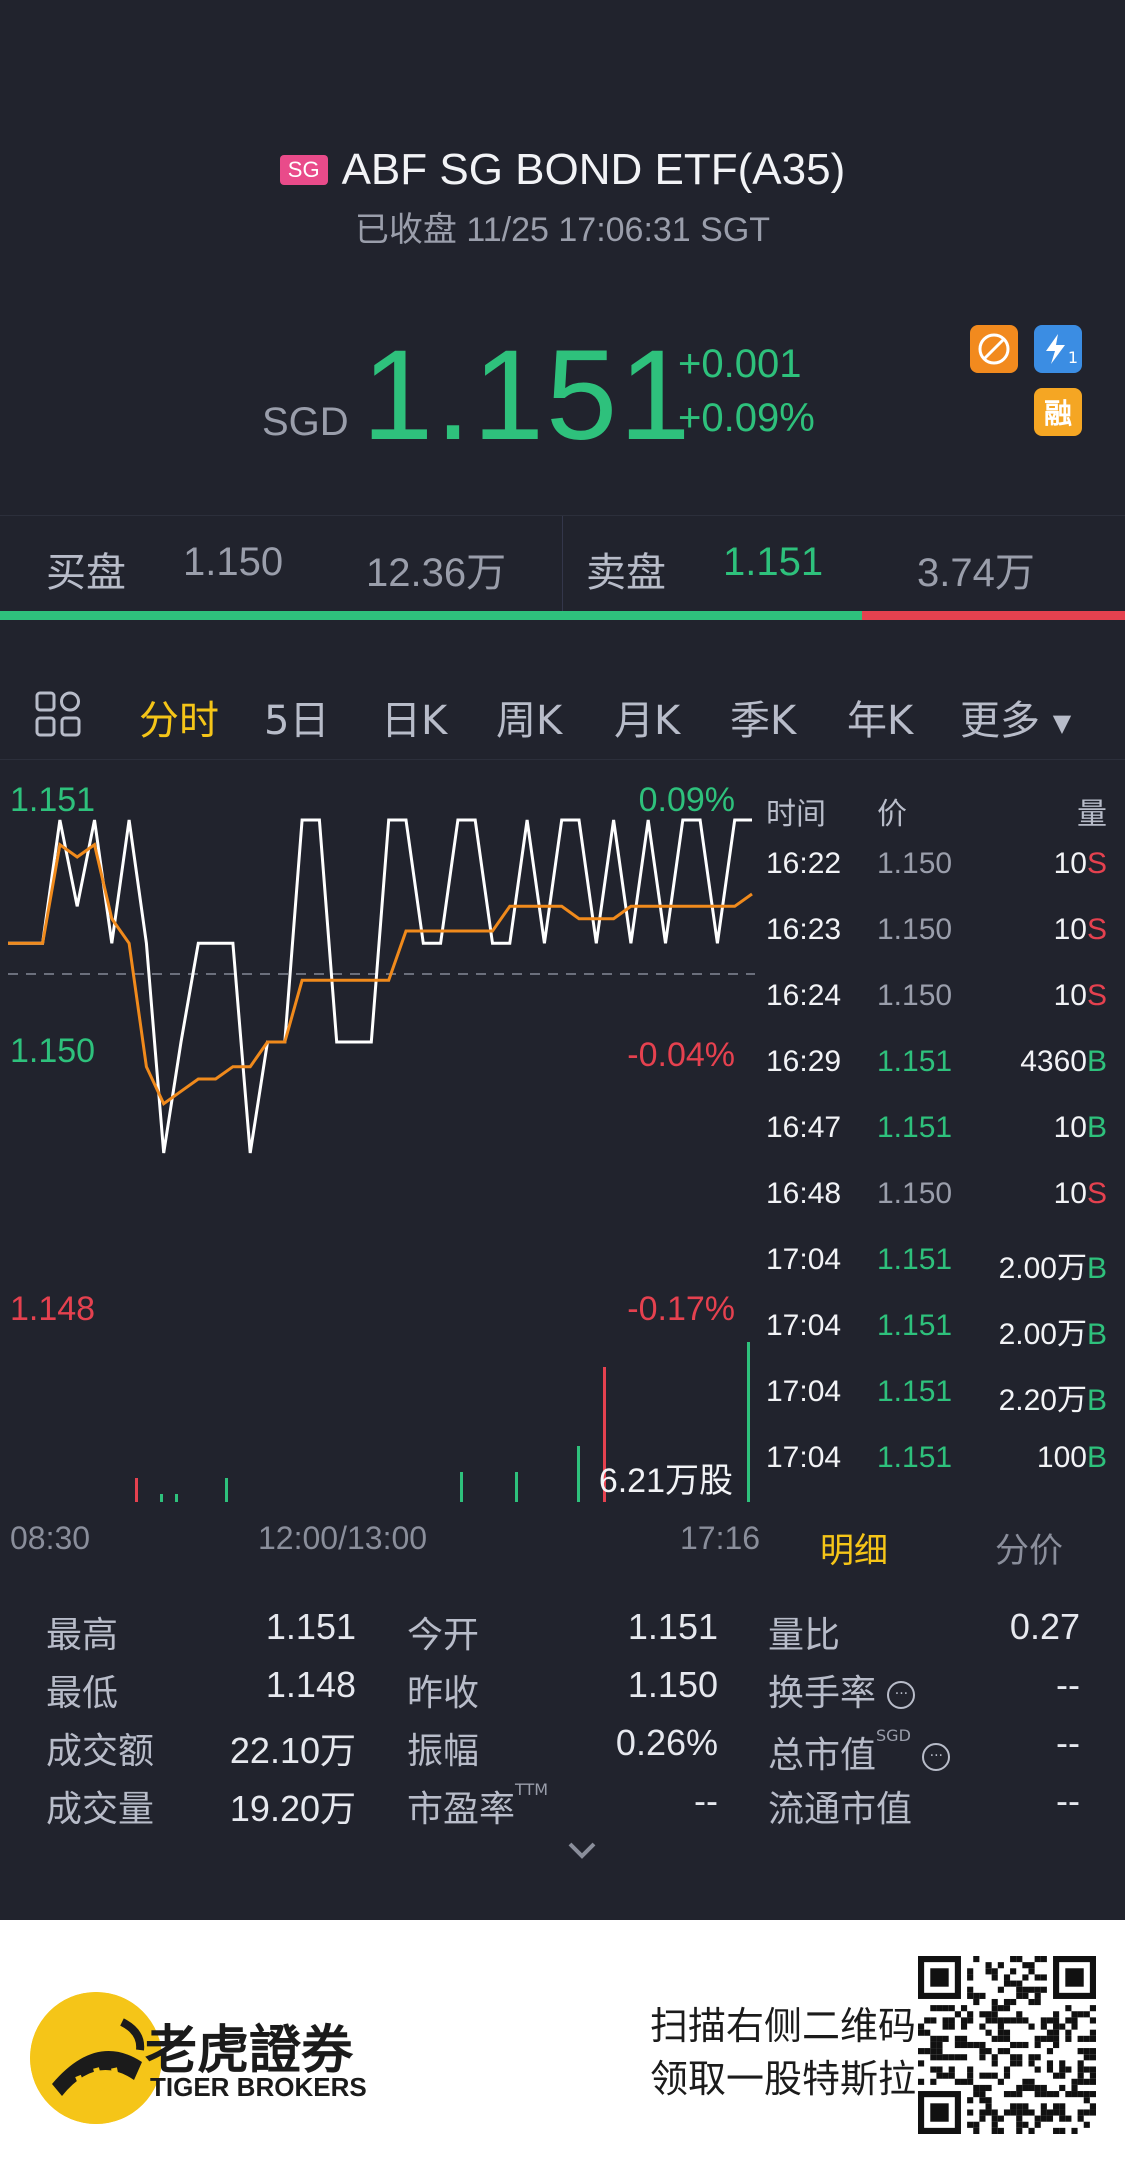  What do you see at coordinates (783, 2026) in the screenshot?
I see `promo-line-1: 扫描右侧二维码` at bounding box center [783, 2026].